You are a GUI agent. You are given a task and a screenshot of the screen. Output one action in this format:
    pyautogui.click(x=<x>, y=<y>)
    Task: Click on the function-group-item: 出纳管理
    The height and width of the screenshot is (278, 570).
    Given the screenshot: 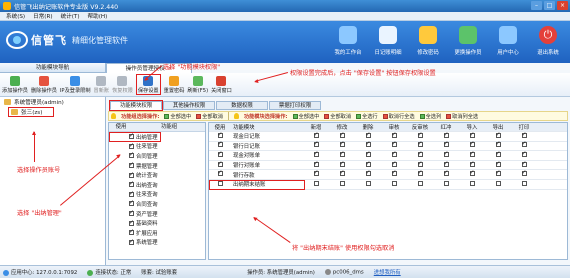 What is the action you would take?
    pyautogui.click(x=135, y=137)
    